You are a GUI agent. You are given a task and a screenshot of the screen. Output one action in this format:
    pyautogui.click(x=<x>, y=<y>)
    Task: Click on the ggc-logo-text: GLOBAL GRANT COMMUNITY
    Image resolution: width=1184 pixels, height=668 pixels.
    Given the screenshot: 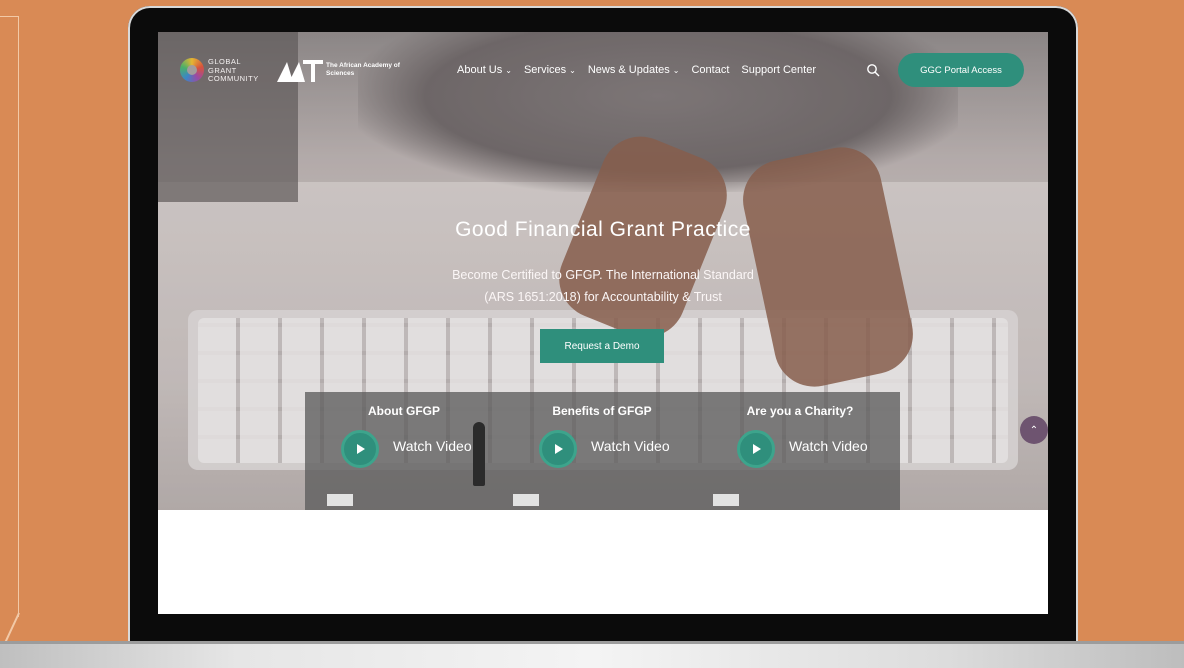 What is the action you would take?
    pyautogui.click(x=238, y=70)
    